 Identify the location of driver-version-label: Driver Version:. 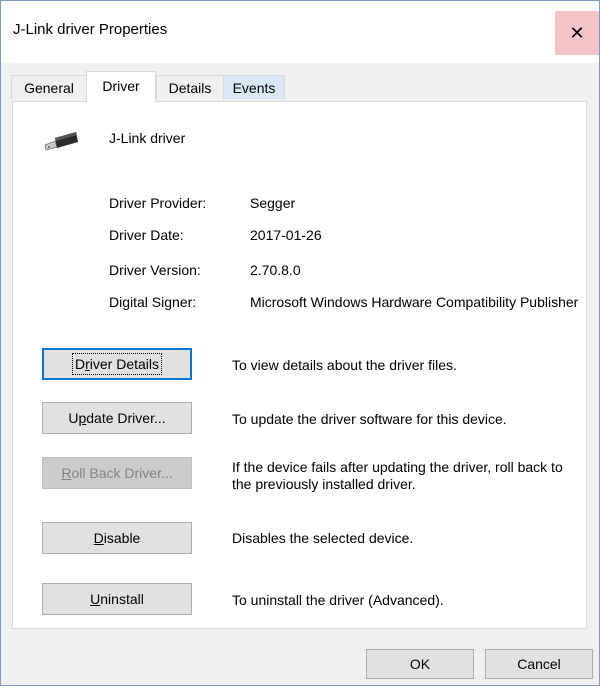
(155, 270).